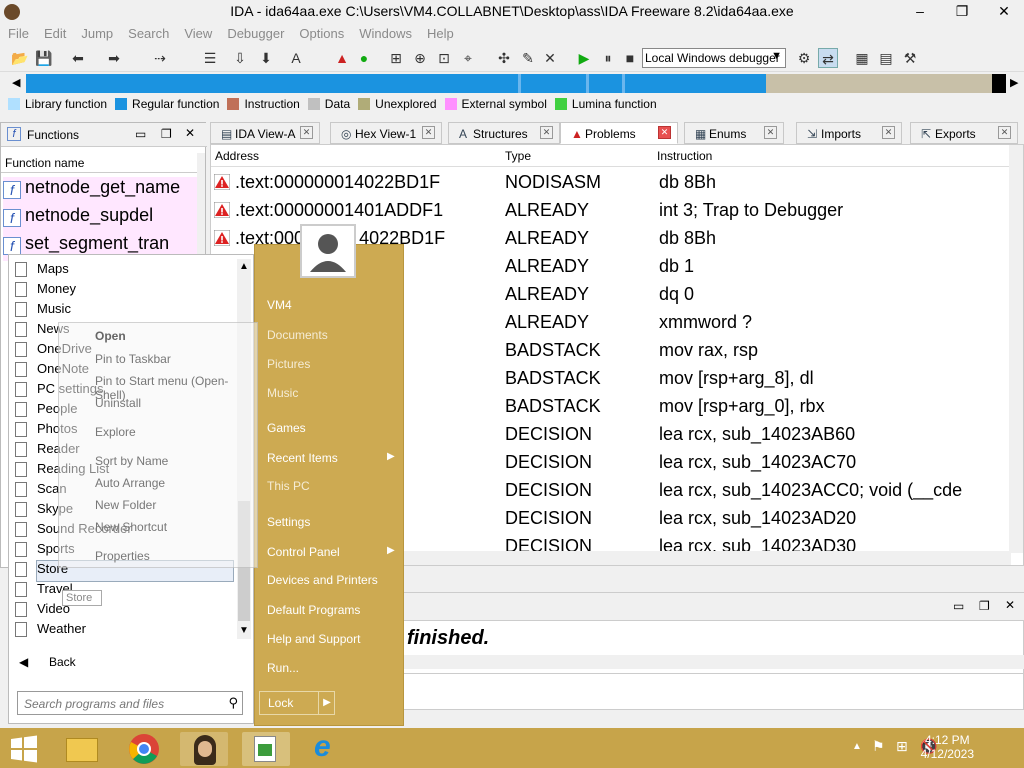 This screenshot has height=768, width=1024. What do you see at coordinates (115, 432) in the screenshot?
I see `ctx-explore: Explore` at bounding box center [115, 432].